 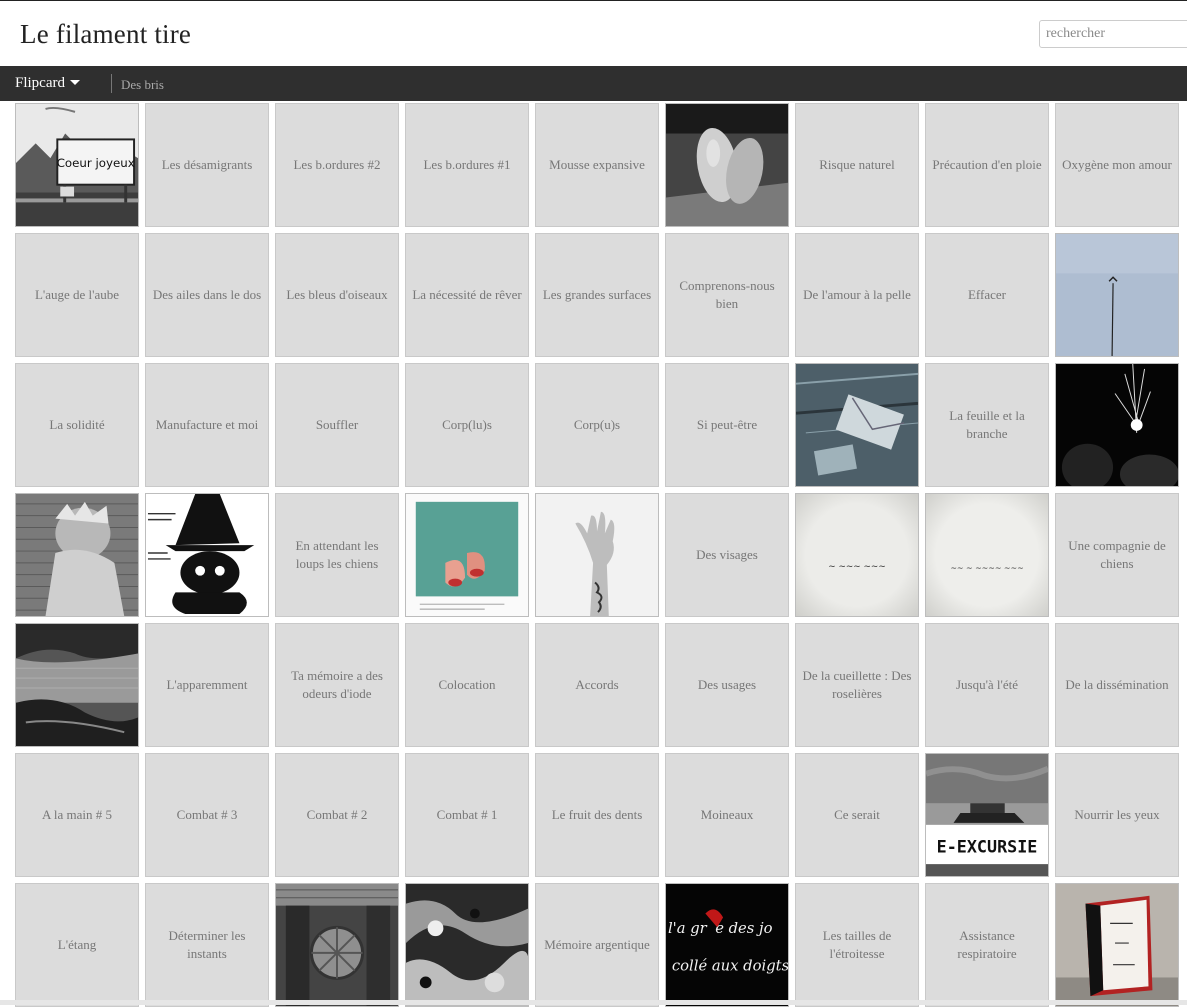 I want to click on photo-potatoes-icon, so click(x=727, y=165).